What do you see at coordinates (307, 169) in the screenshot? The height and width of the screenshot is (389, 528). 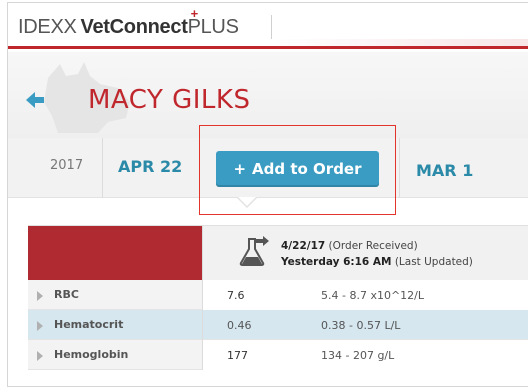 I see `add-to-order-label: Add to Order` at bounding box center [307, 169].